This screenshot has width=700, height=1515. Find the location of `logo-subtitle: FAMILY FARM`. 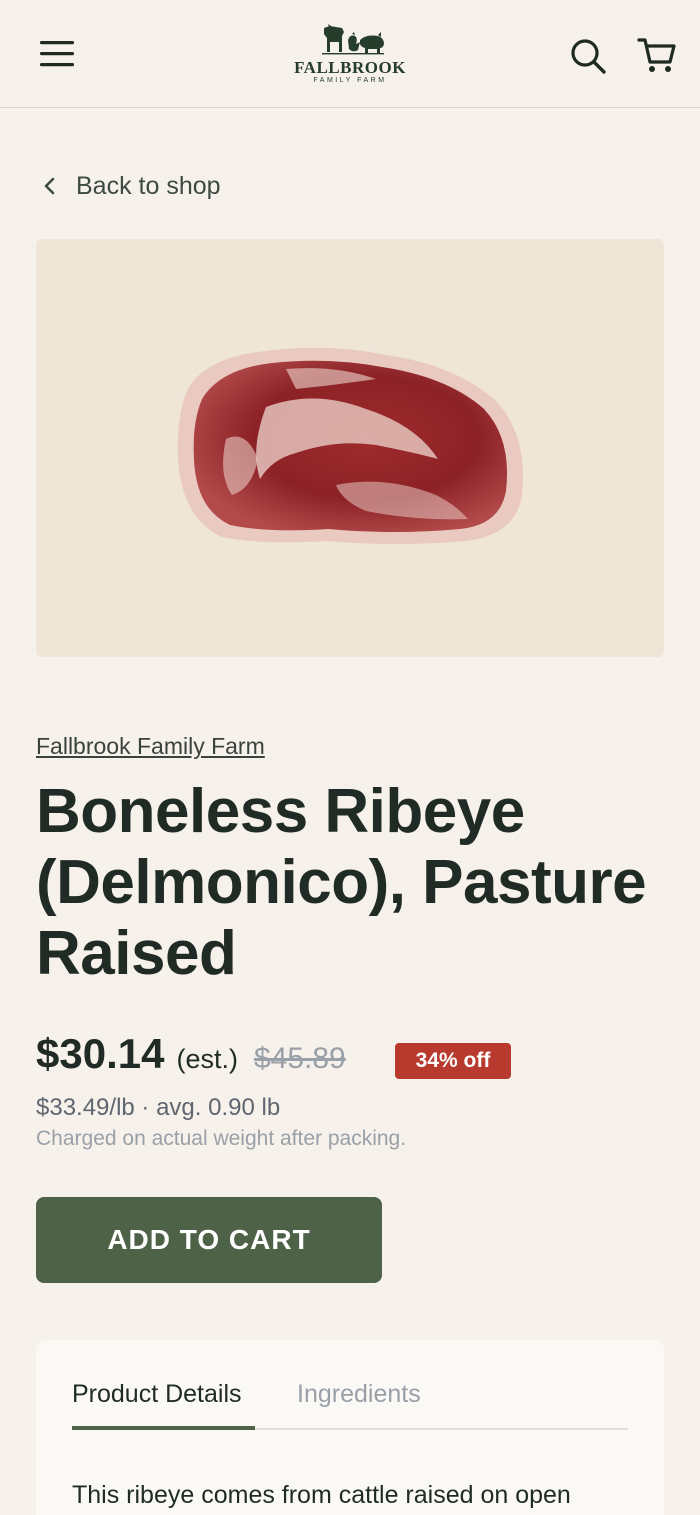

logo-subtitle: FAMILY FARM is located at coordinates (350, 80).